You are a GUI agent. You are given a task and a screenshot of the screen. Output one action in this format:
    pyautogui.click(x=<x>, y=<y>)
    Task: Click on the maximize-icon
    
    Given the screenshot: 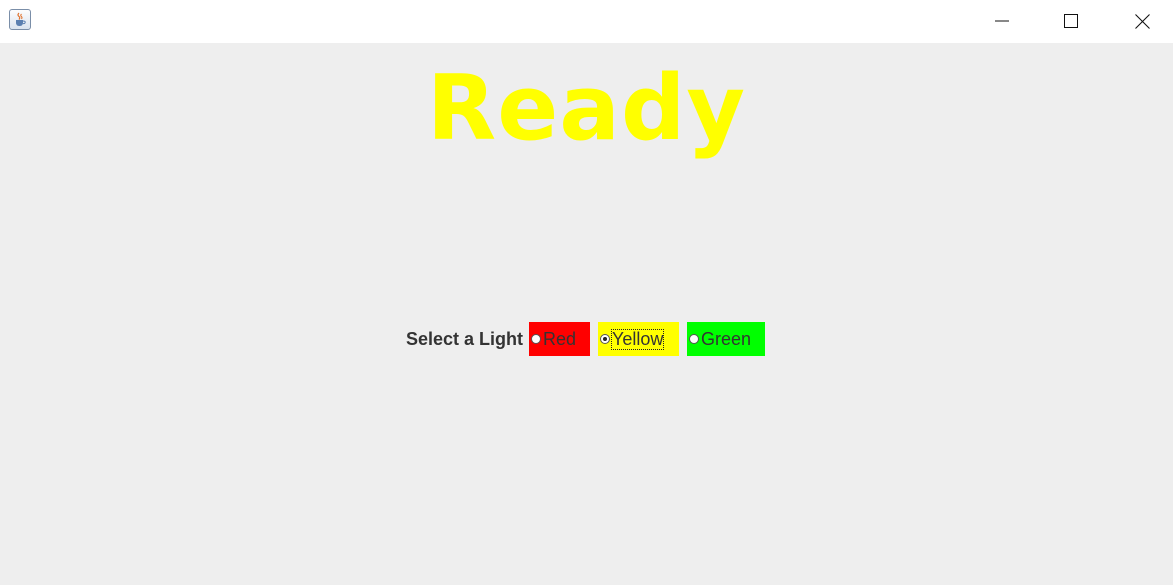 What is the action you would take?
    pyautogui.click(x=1071, y=21)
    